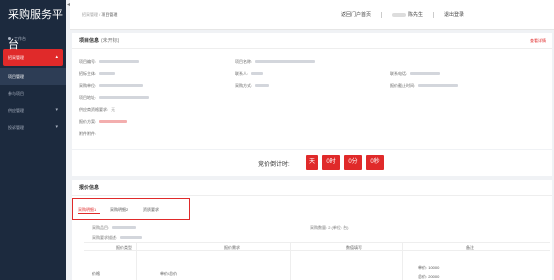  I want to click on countdown-minutes: 0分, so click(353, 162).